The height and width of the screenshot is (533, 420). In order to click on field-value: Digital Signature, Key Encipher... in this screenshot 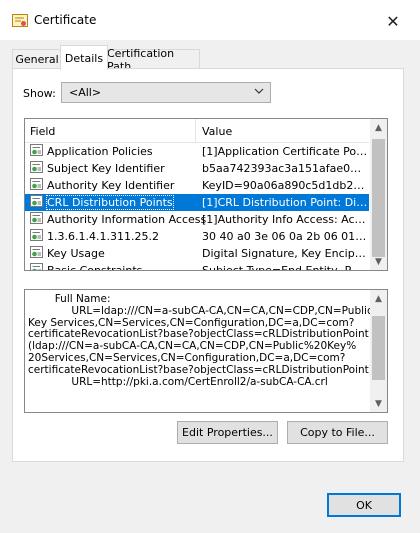, I will do `click(285, 253)`.